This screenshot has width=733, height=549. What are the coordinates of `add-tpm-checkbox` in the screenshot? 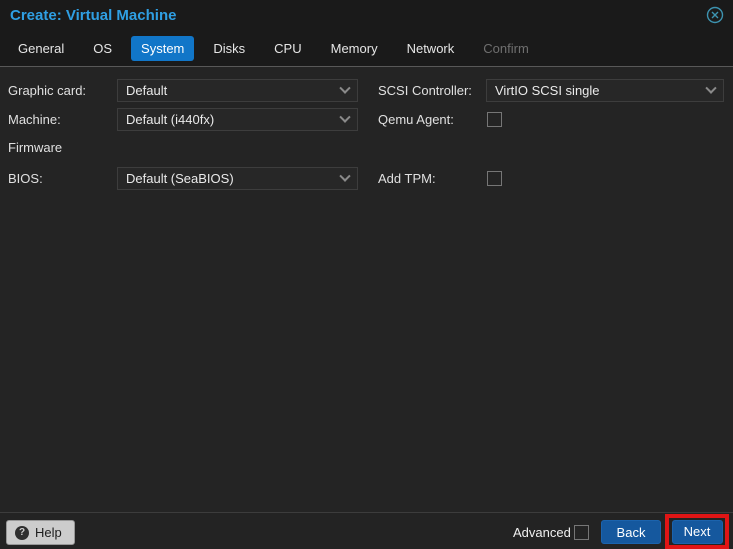 It's located at (494, 178).